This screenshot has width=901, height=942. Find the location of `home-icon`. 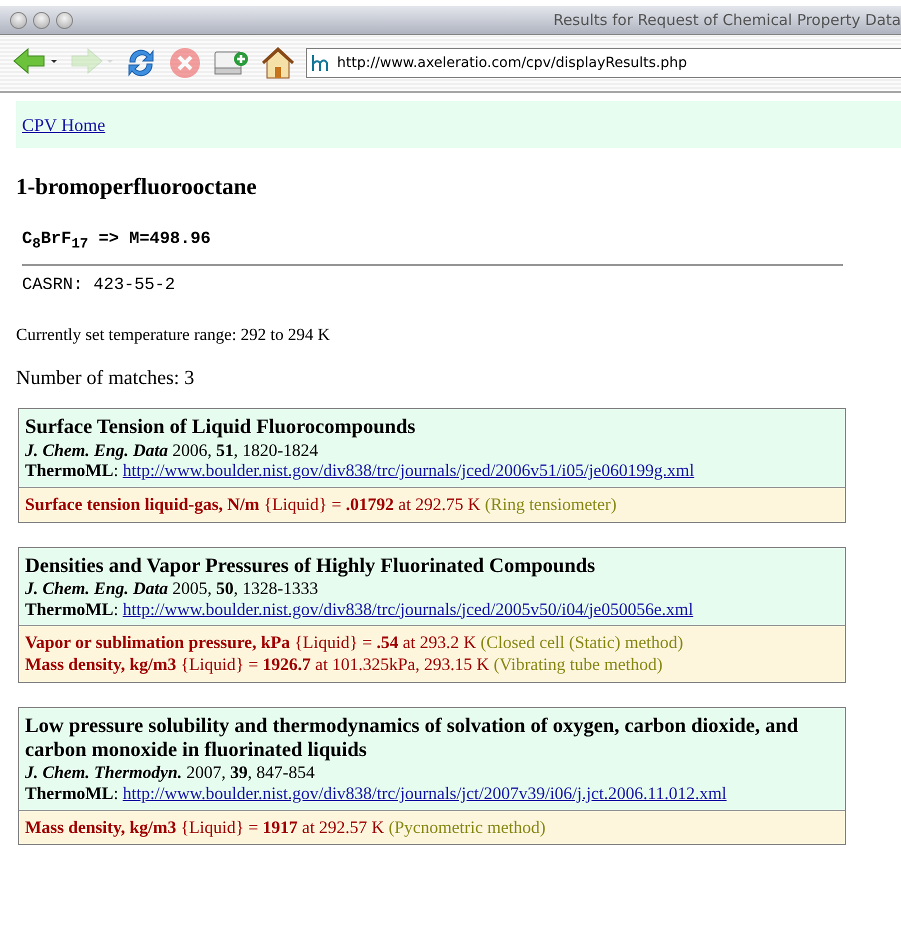

home-icon is located at coordinates (278, 63).